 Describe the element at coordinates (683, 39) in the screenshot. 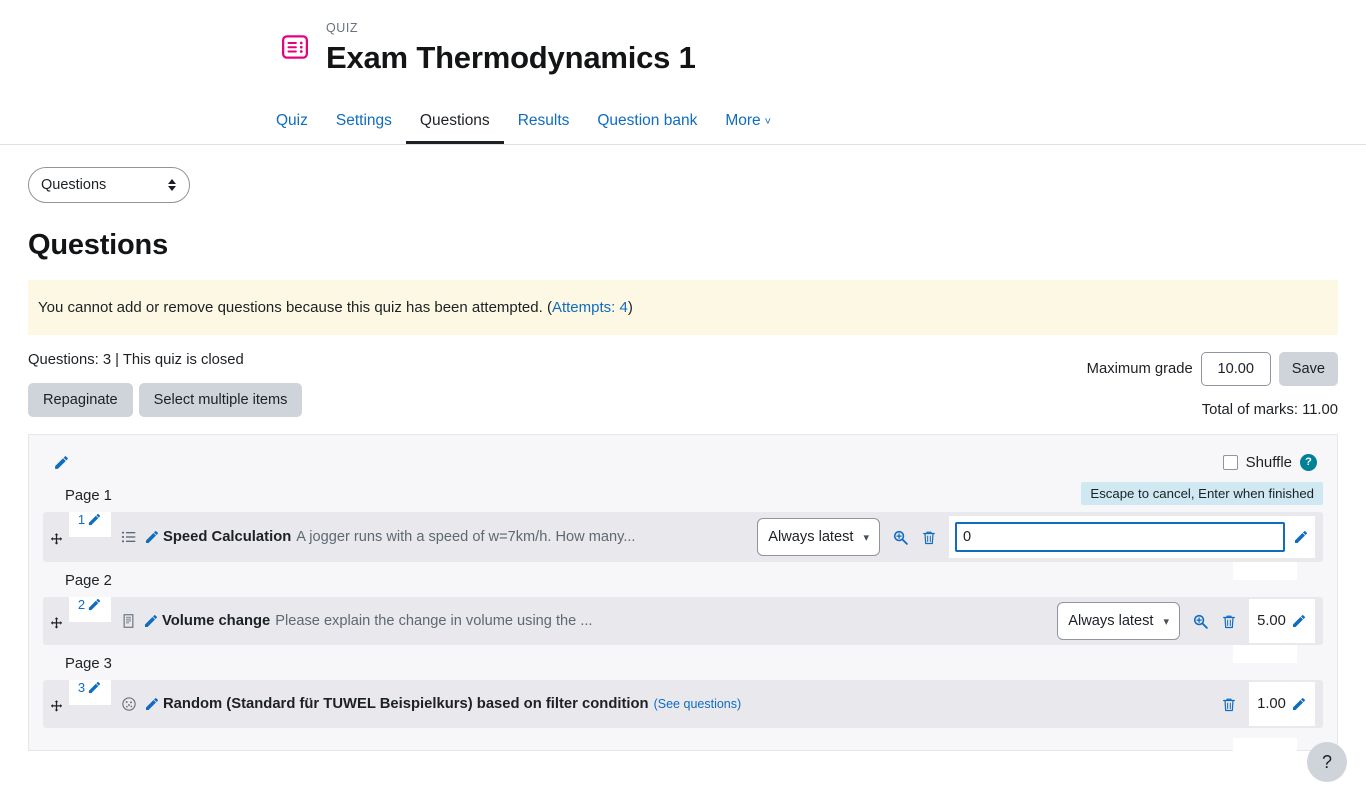

I see `page-header: QUIZ Exam Thermodynamics 1` at that location.